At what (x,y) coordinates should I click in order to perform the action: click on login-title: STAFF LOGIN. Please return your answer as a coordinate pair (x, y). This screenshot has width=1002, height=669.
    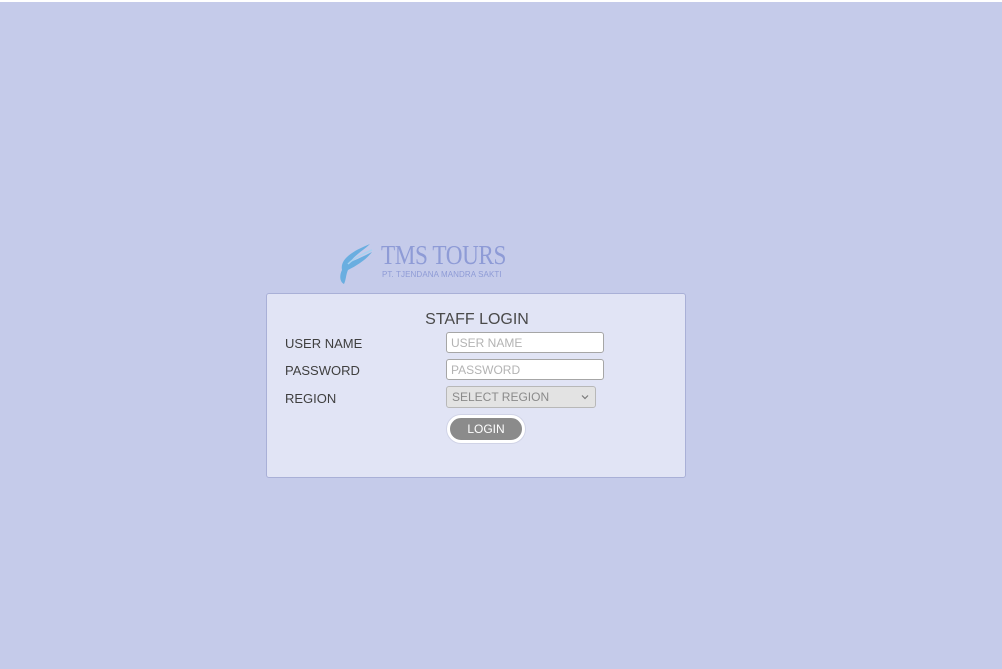
    Looking at the image, I should click on (477, 319).